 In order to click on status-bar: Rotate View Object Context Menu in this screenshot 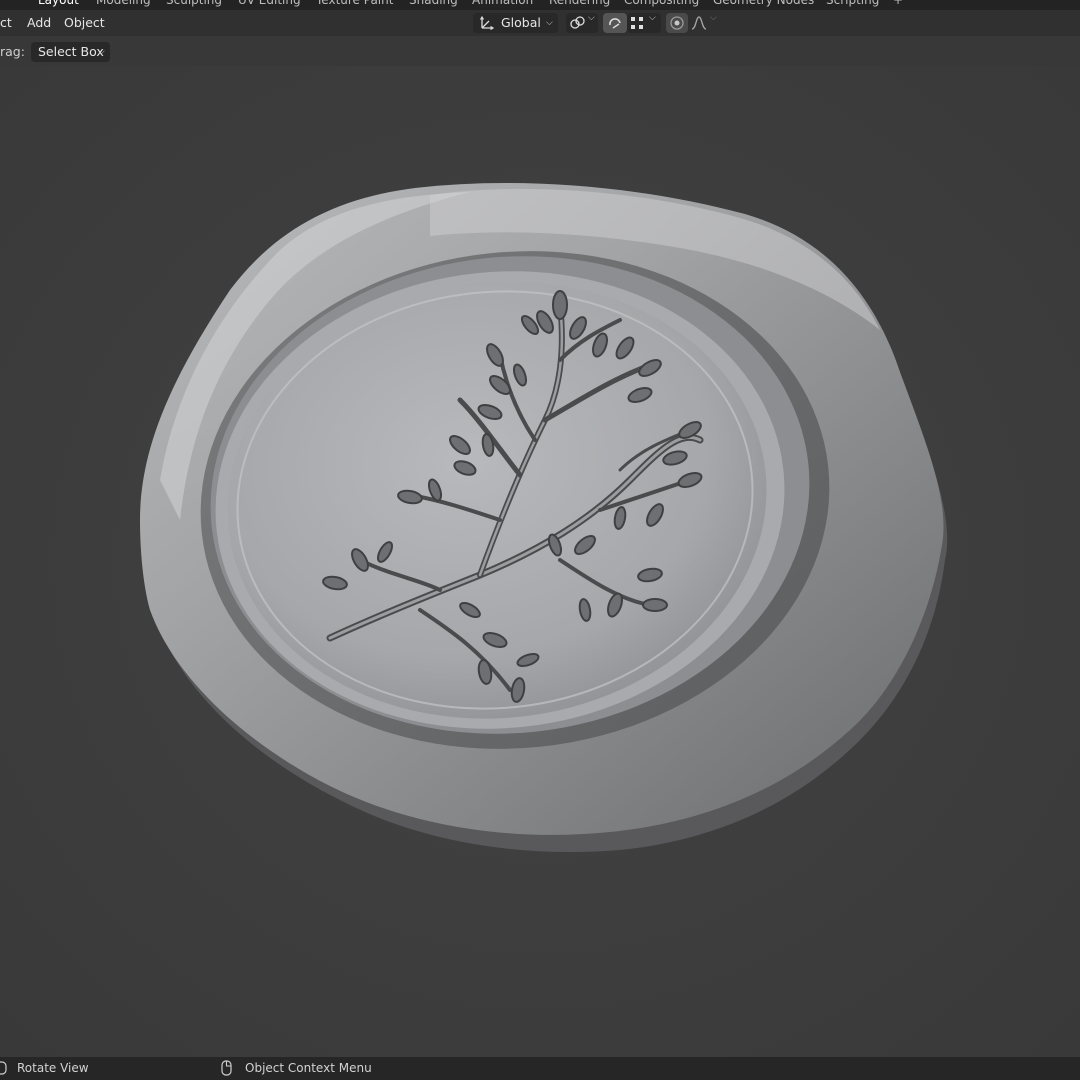, I will do `click(540, 1068)`.